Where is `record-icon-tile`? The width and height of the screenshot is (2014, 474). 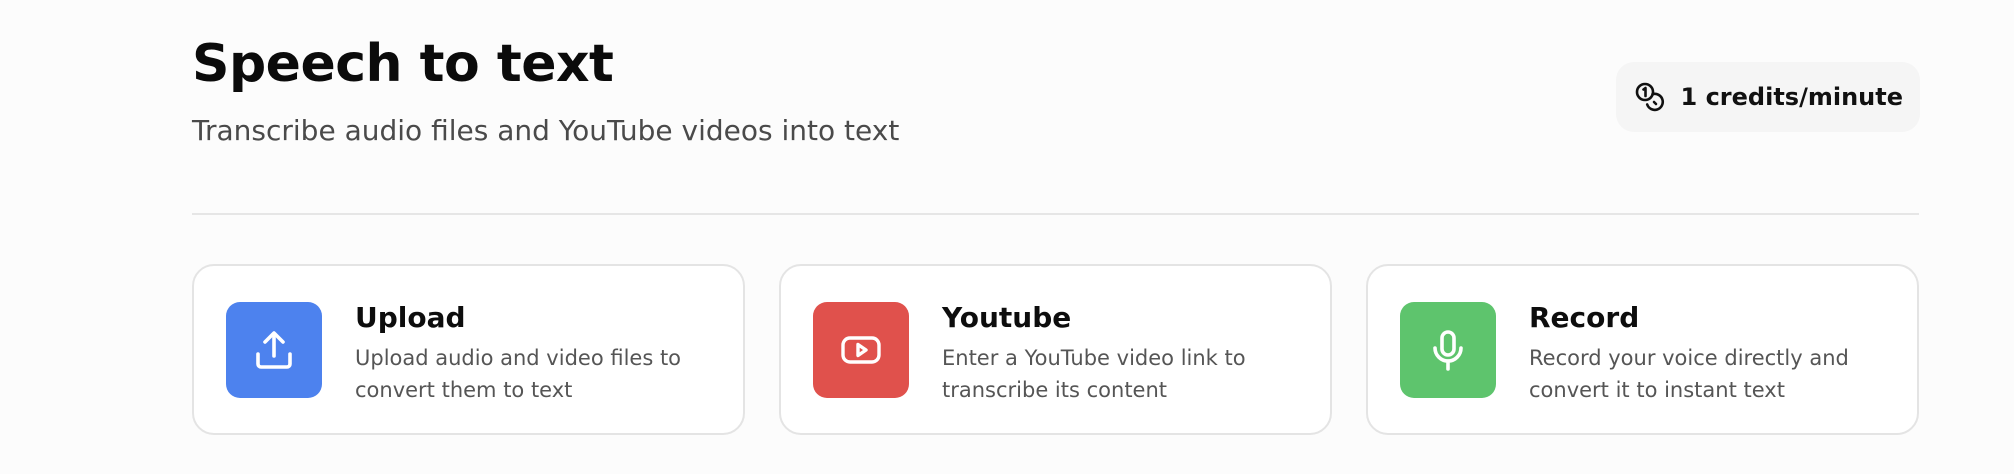 record-icon-tile is located at coordinates (1448, 350).